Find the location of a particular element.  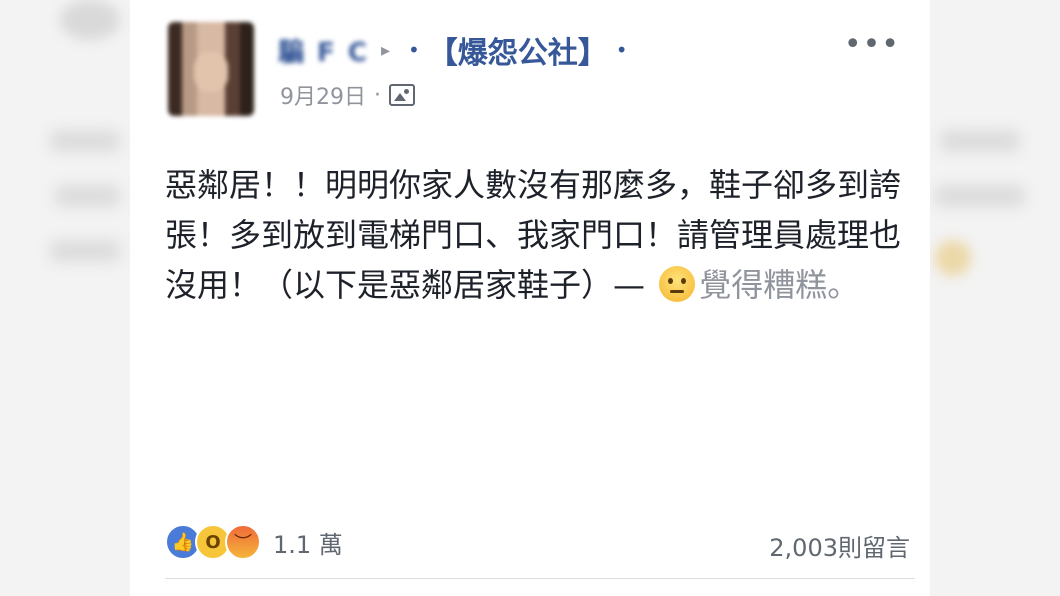

divider is located at coordinates (540, 578).